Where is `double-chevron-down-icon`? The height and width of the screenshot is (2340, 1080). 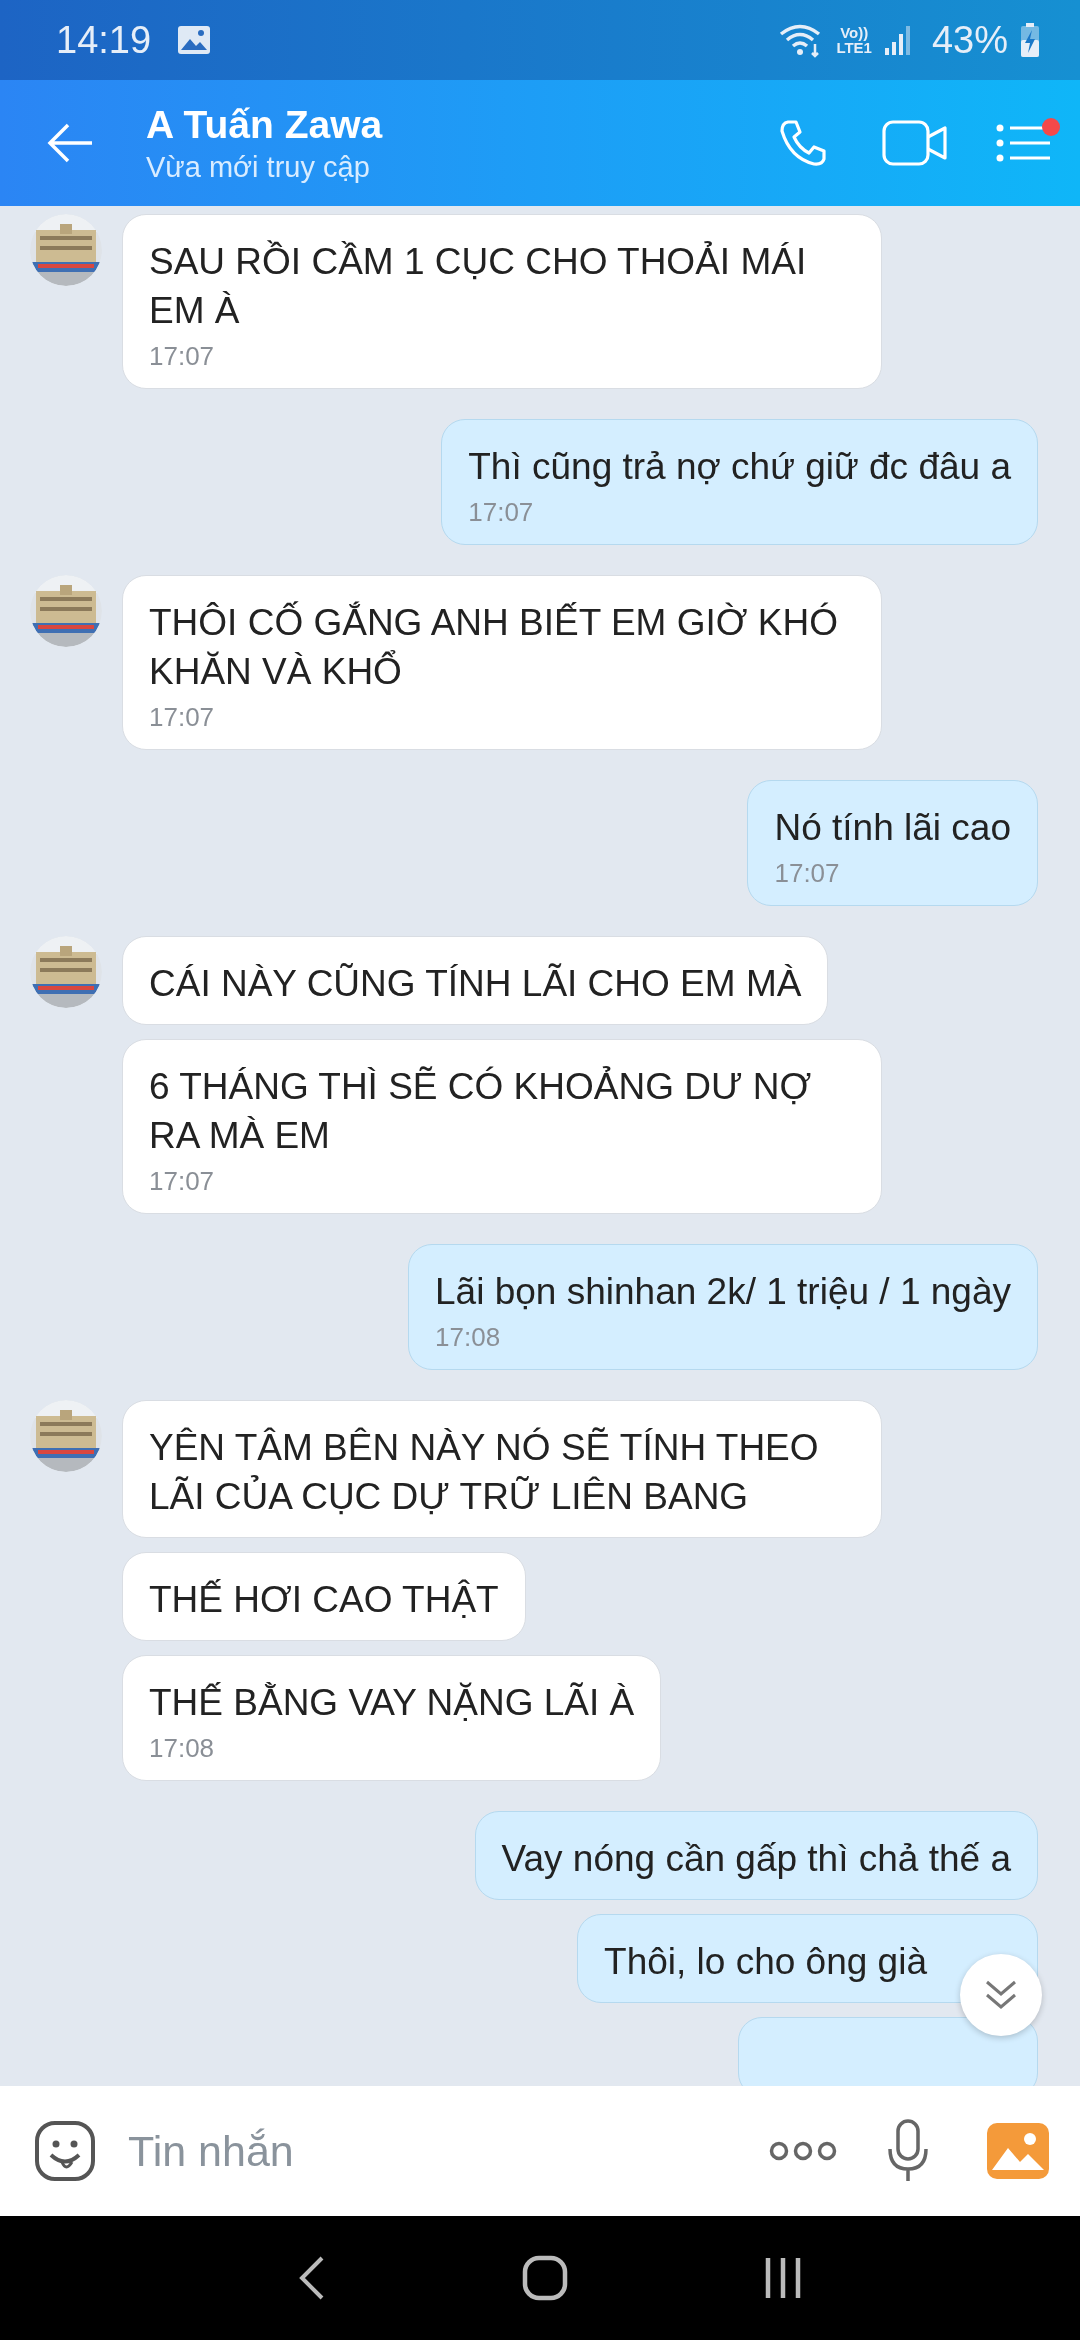 double-chevron-down-icon is located at coordinates (1001, 1995).